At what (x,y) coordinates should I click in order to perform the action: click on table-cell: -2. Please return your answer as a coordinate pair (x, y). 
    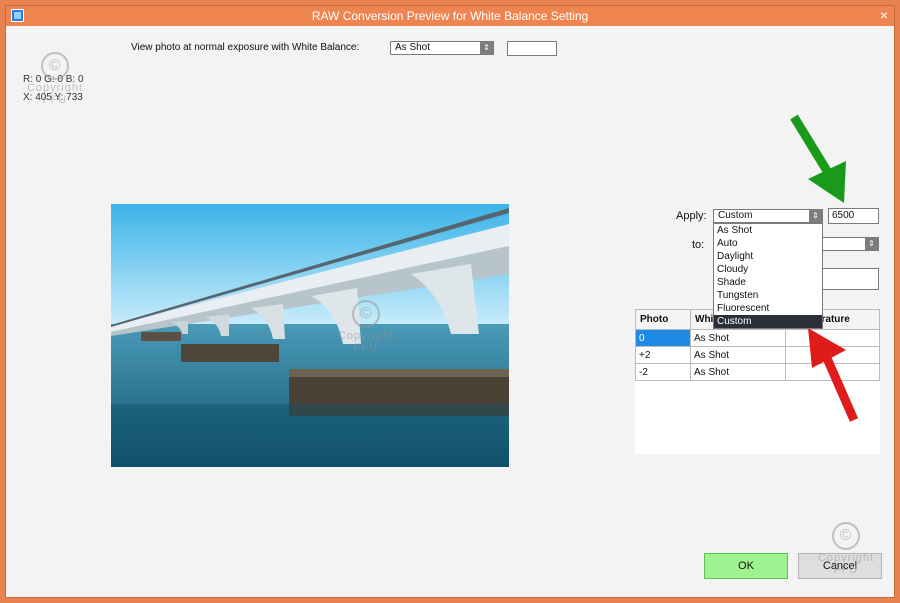
    Looking at the image, I should click on (663, 372).